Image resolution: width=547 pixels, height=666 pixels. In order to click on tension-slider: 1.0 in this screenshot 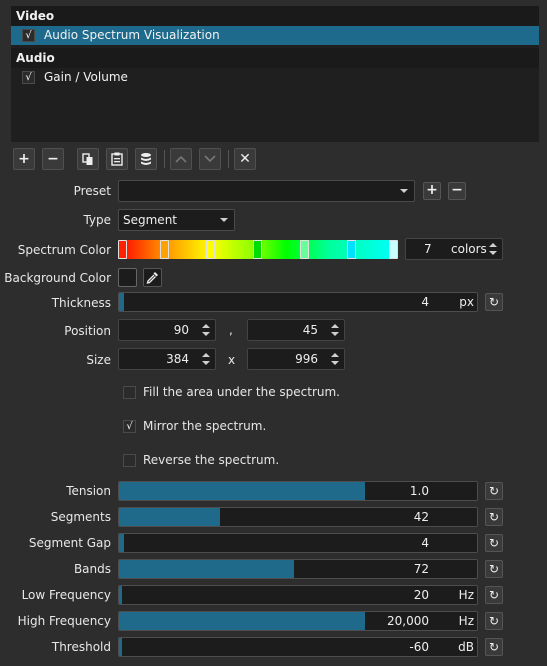, I will do `click(298, 491)`.